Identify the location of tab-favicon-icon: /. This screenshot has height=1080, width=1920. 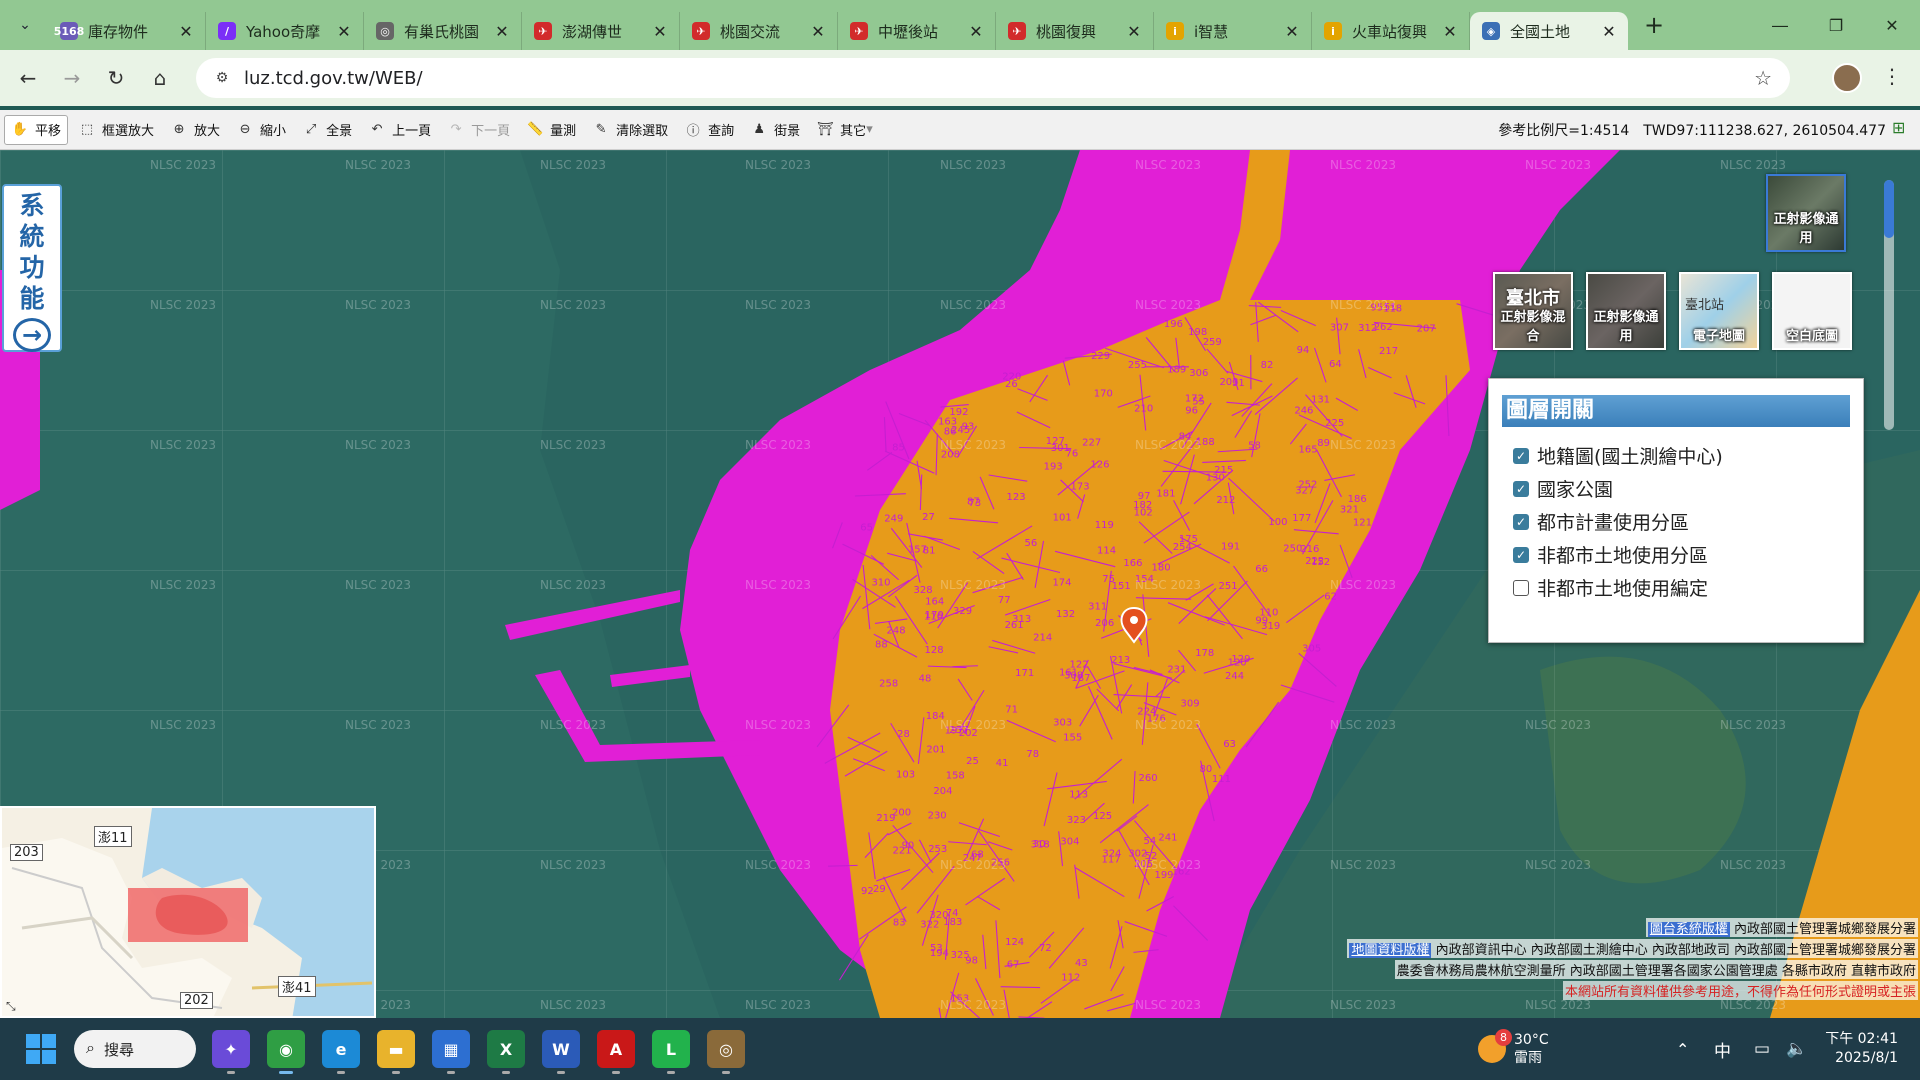
(227, 31).